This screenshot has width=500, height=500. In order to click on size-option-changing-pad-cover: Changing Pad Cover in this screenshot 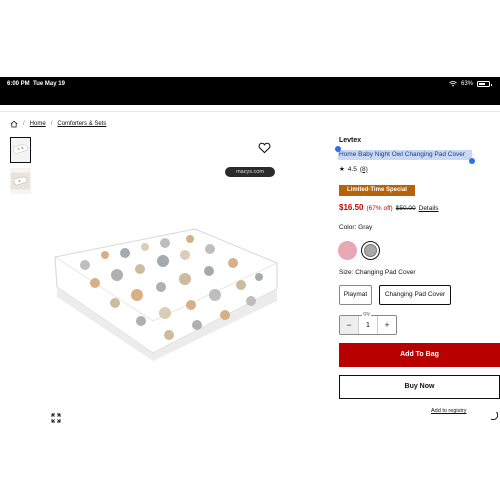, I will do `click(415, 295)`.